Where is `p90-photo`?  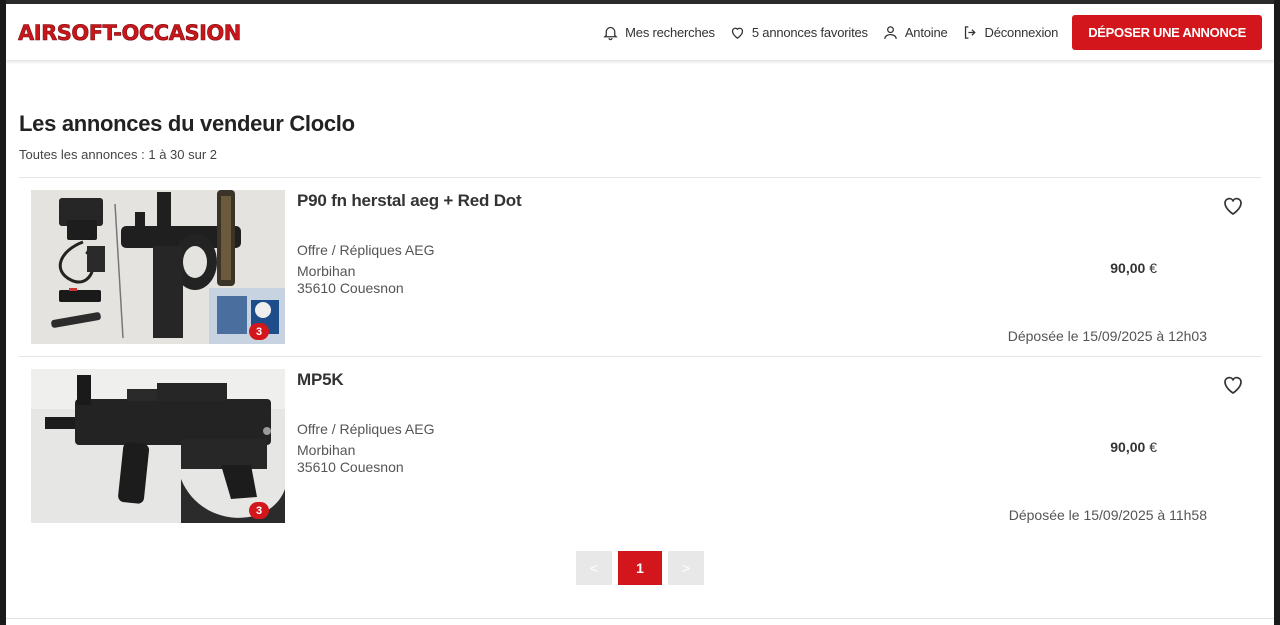 p90-photo is located at coordinates (158, 267).